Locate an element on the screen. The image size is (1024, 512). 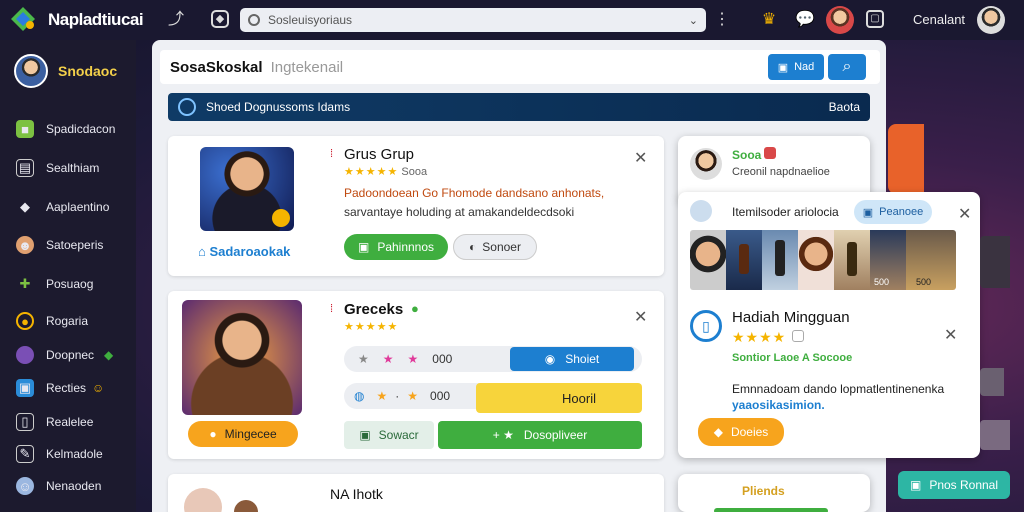
secondary-button: ◐ Sonoer is located at coordinates (495, 247).